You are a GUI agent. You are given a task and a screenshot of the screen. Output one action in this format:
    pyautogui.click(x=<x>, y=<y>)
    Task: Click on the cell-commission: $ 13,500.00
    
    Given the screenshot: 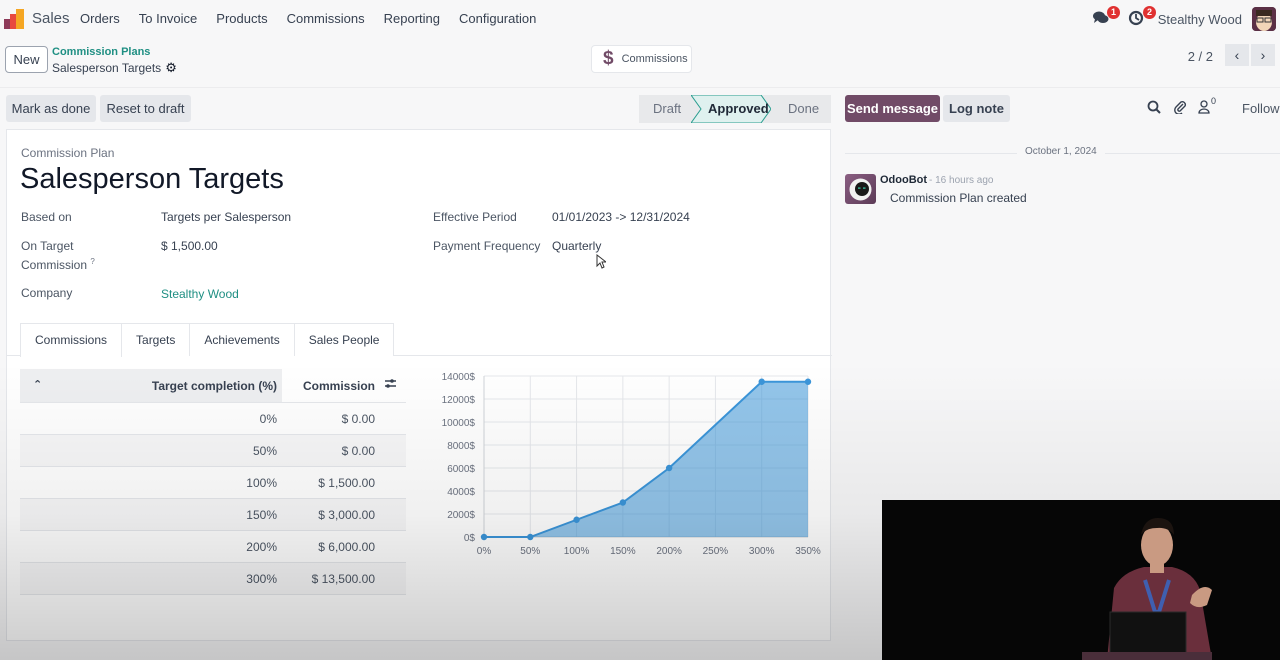 What is the action you would take?
    pyautogui.click(x=343, y=579)
    